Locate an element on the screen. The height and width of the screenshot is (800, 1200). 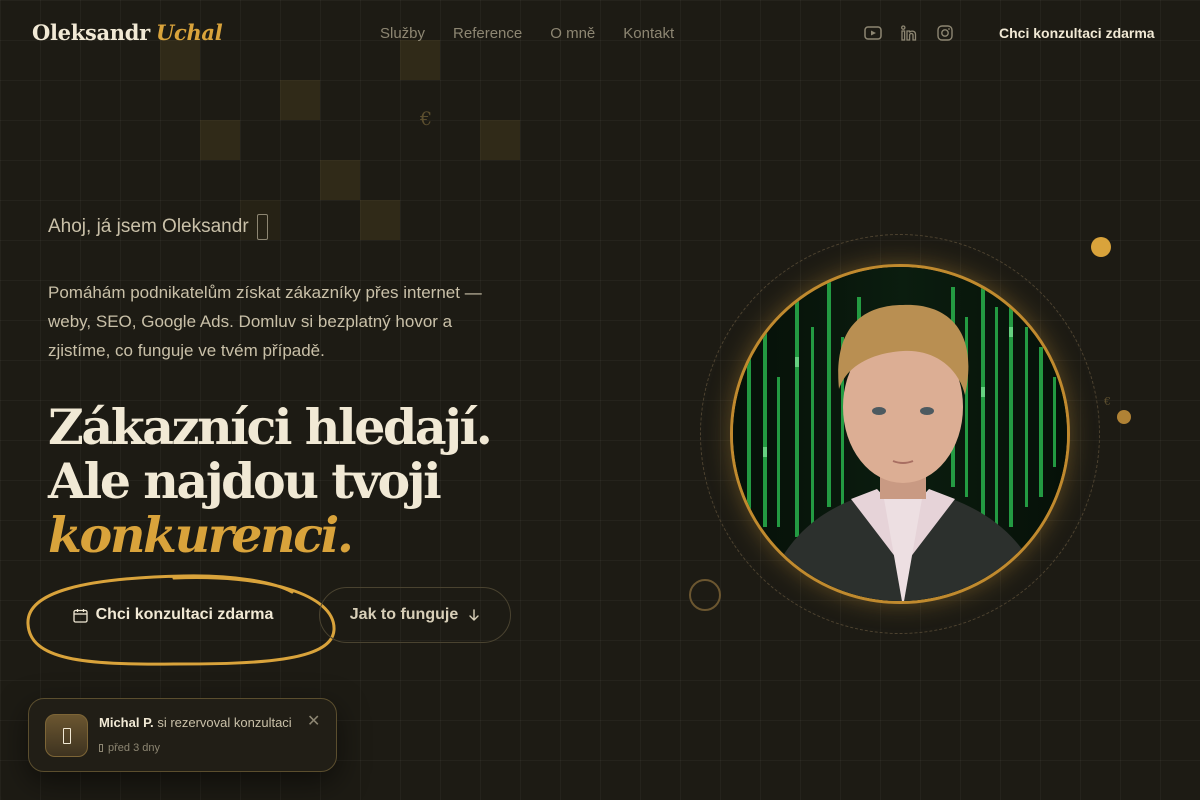
youtube-icon is located at coordinates (873, 33).